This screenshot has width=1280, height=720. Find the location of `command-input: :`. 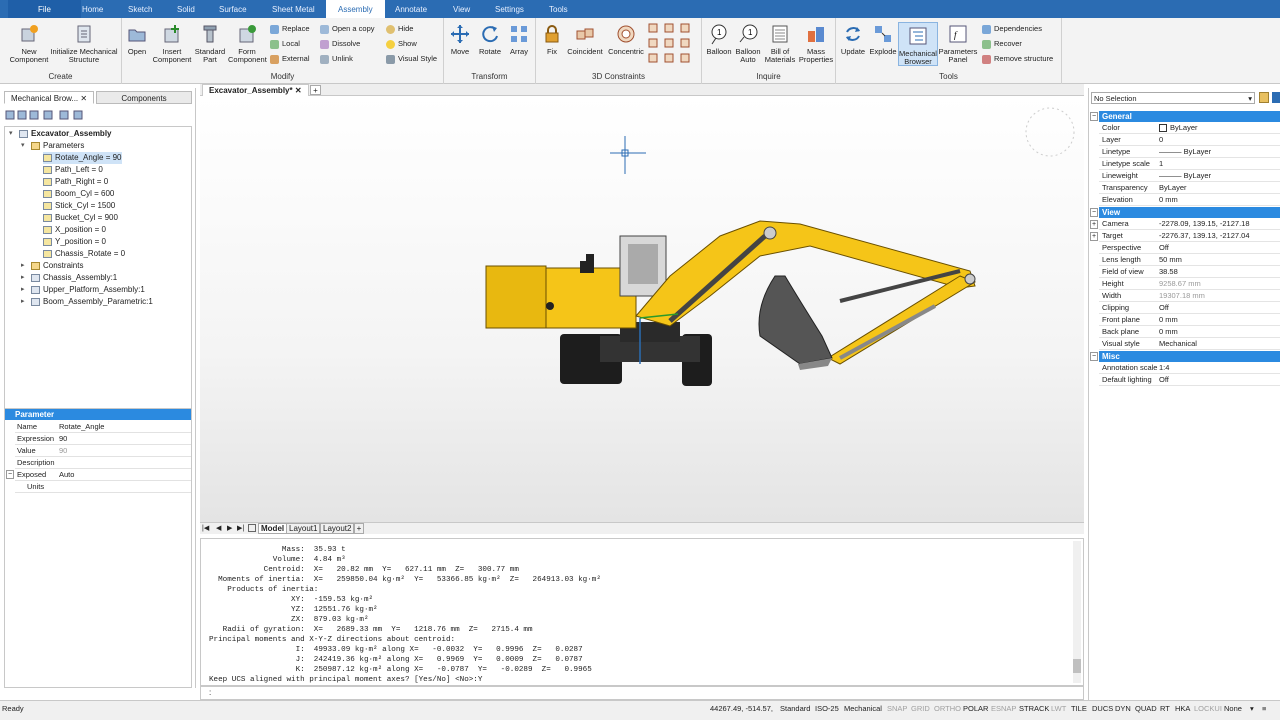

command-input: : is located at coordinates (642, 693).